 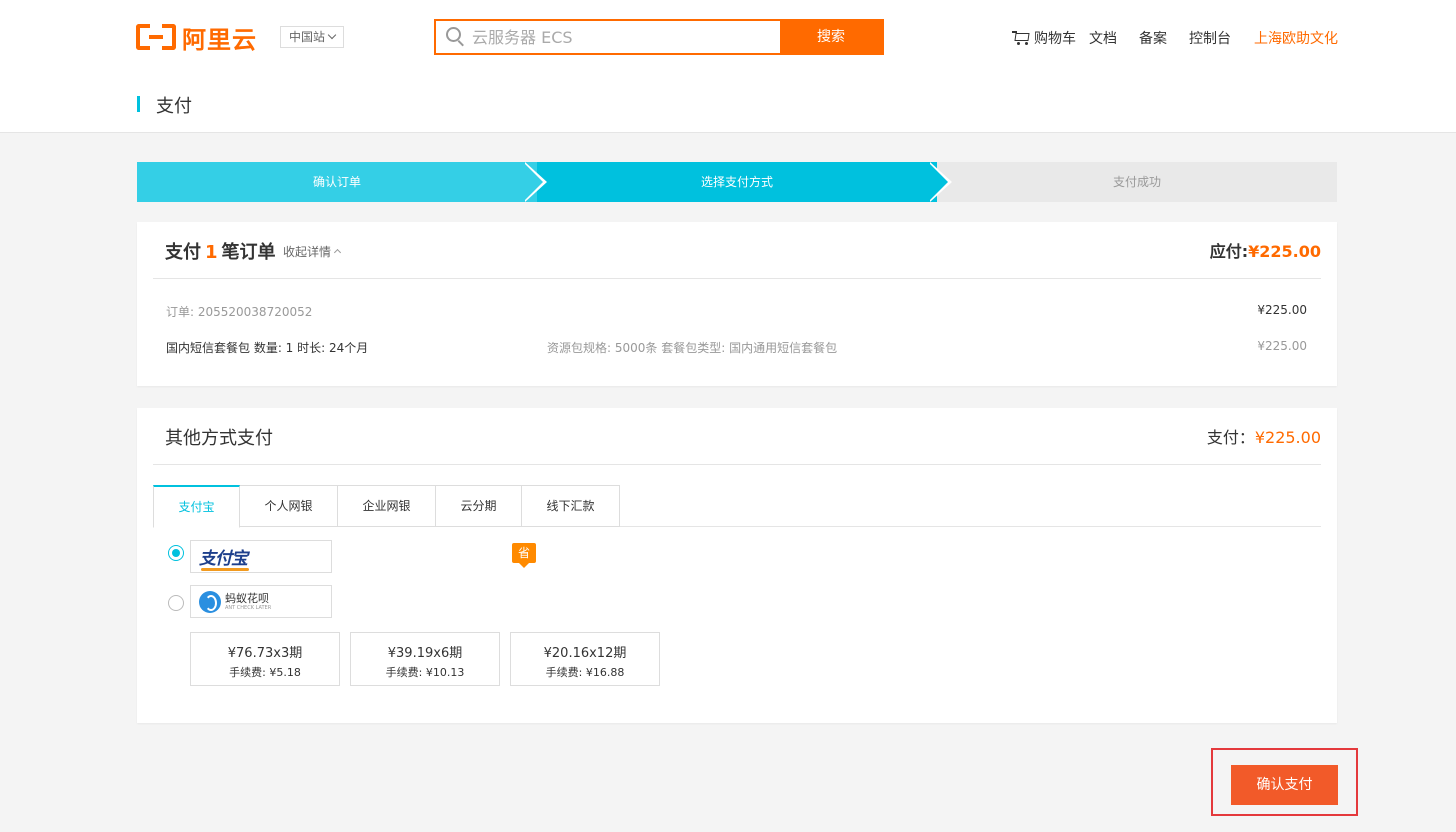 I want to click on nav-beian: 备案, so click(x=1153, y=38).